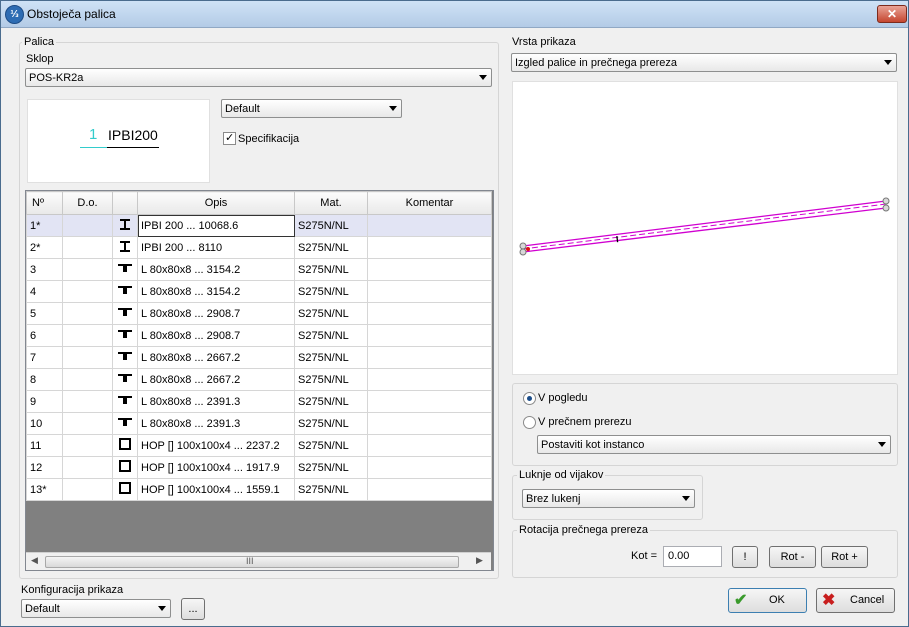  Describe the element at coordinates (216, 467) in the screenshot. I see `cell-opis: HOP [] 100x100x4 ... 1917.9` at that location.